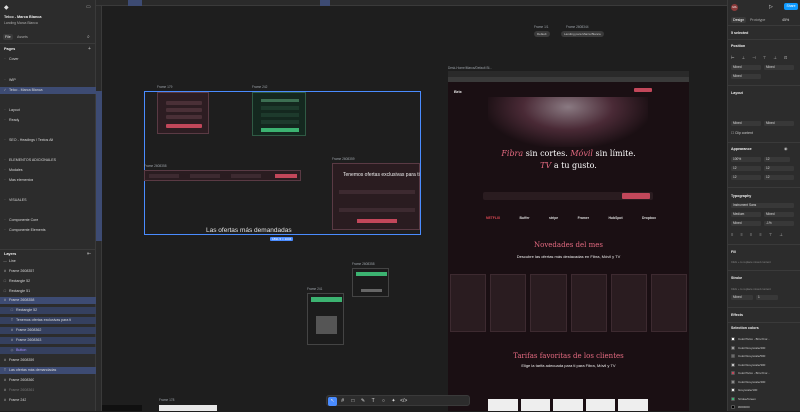 The width and height of the screenshot is (800, 412). I want to click on frame-tool-icon: #, so click(342, 401).